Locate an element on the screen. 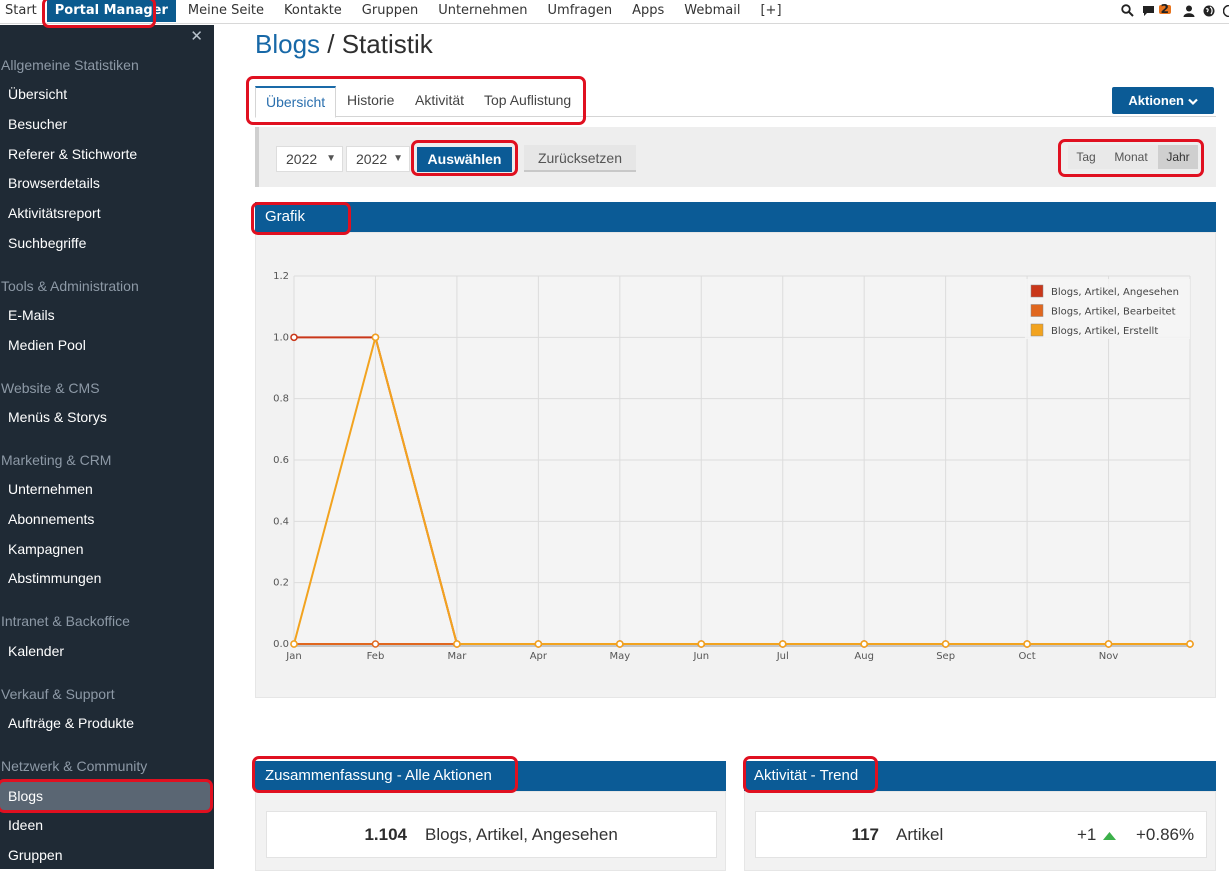 Image resolution: width=1229 pixels, height=871 pixels. tab-aktivitaet: Aktivität is located at coordinates (439, 101).